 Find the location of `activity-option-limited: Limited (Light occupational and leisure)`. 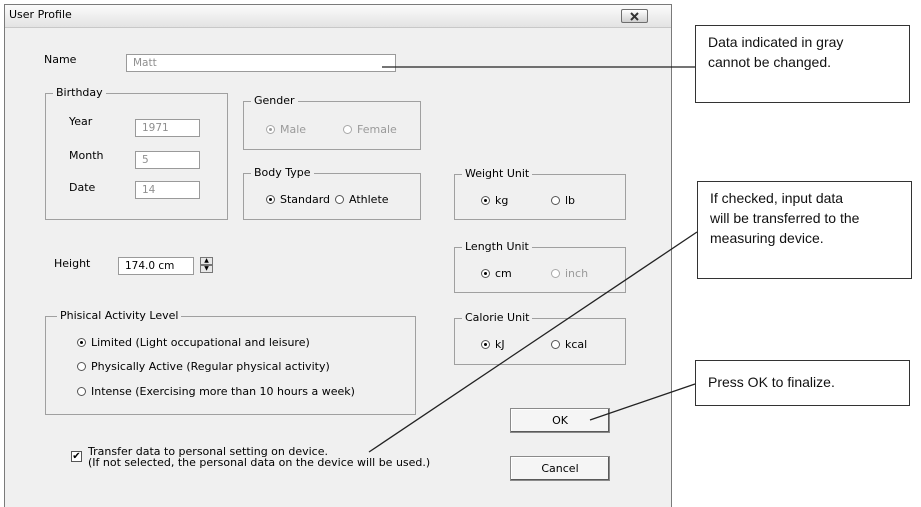

activity-option-limited: Limited (Light occupational and leisure) is located at coordinates (193, 342).